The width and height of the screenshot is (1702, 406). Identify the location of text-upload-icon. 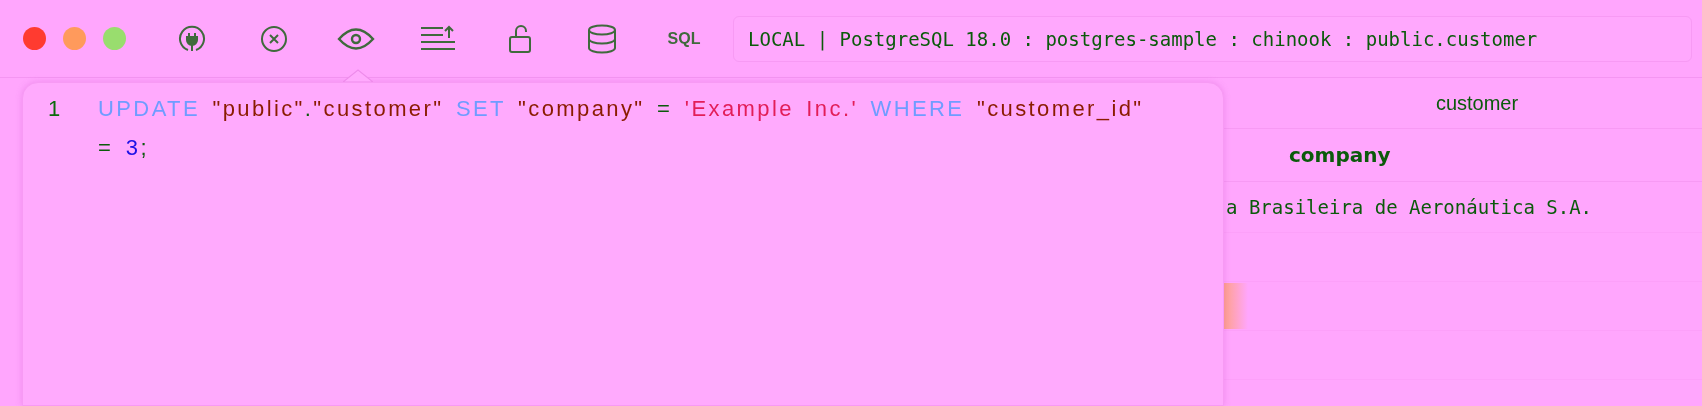
(438, 38).